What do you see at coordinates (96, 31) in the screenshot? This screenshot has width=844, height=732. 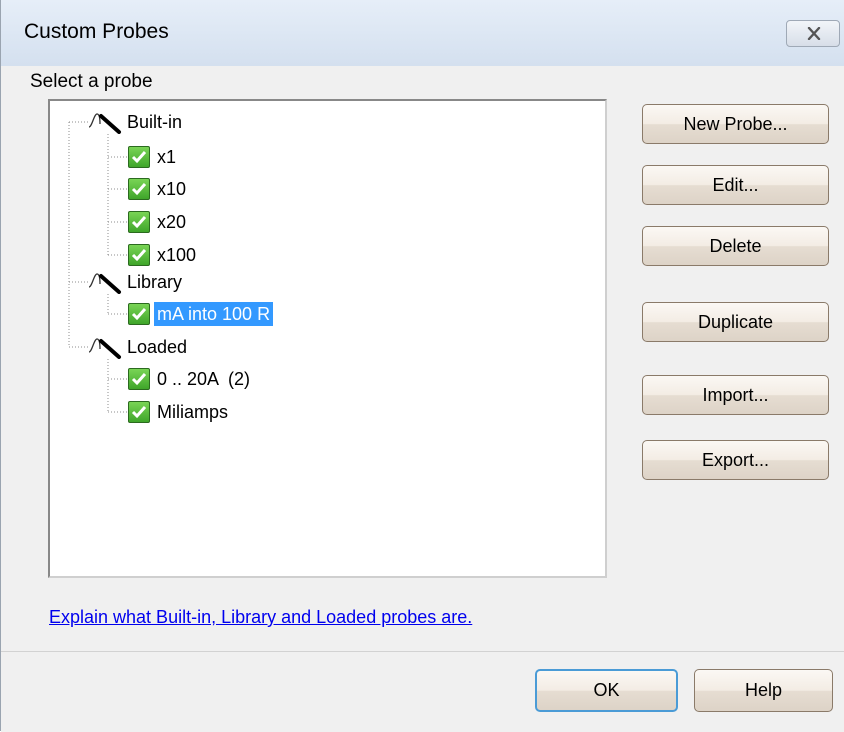 I see `dialog-title: Custom Probes` at bounding box center [96, 31].